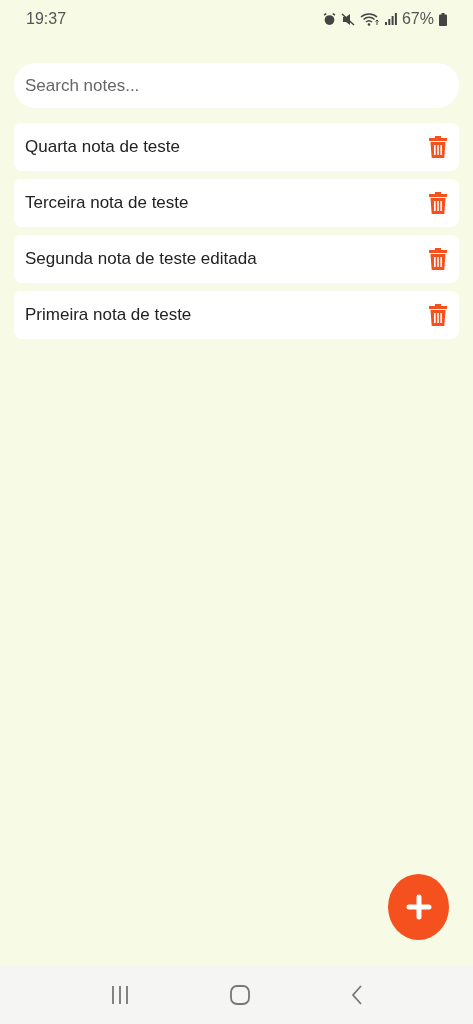 This screenshot has height=1024, width=473. Describe the element at coordinates (107, 203) in the screenshot. I see `note-title: Terceira nota de teste` at that location.